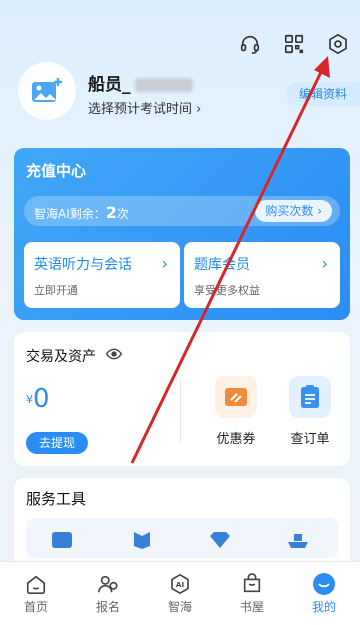  What do you see at coordinates (220, 542) in the screenshot?
I see `diamond-tool-icon` at bounding box center [220, 542].